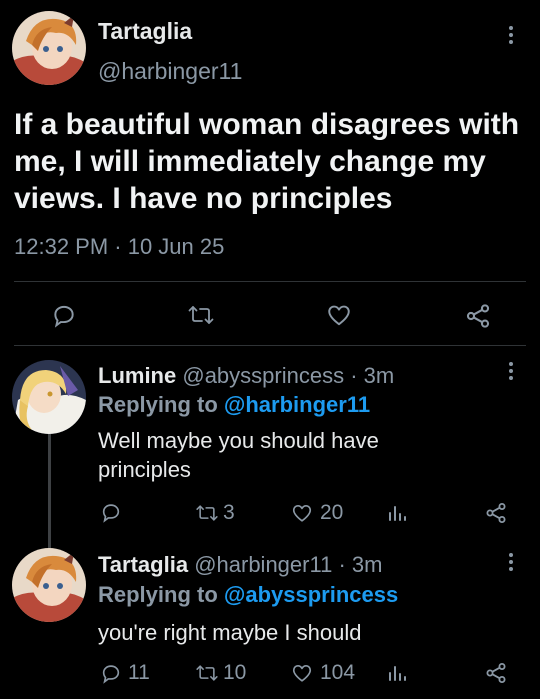 The width and height of the screenshot is (540, 699). What do you see at coordinates (230, 632) in the screenshot?
I see `reply-text: you're right maybe I should` at bounding box center [230, 632].